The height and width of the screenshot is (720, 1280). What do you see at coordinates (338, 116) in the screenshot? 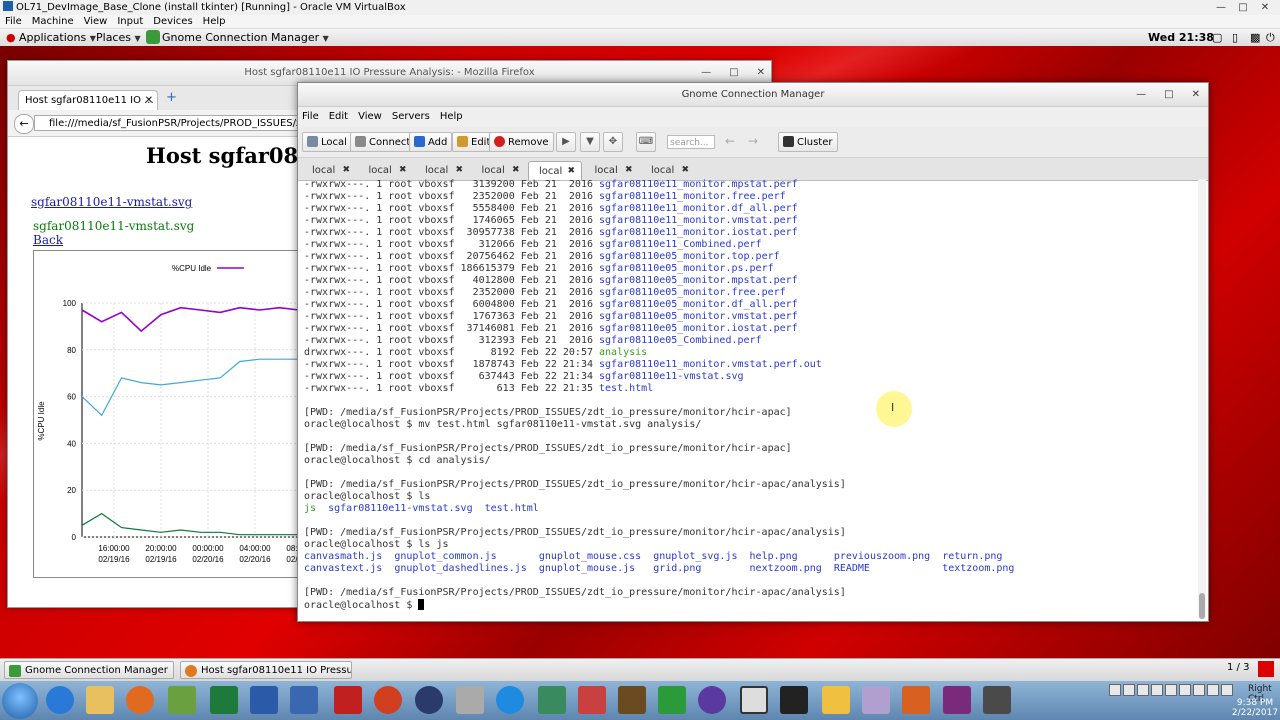
I see `gcm-menu-edit: Edit` at bounding box center [338, 116].